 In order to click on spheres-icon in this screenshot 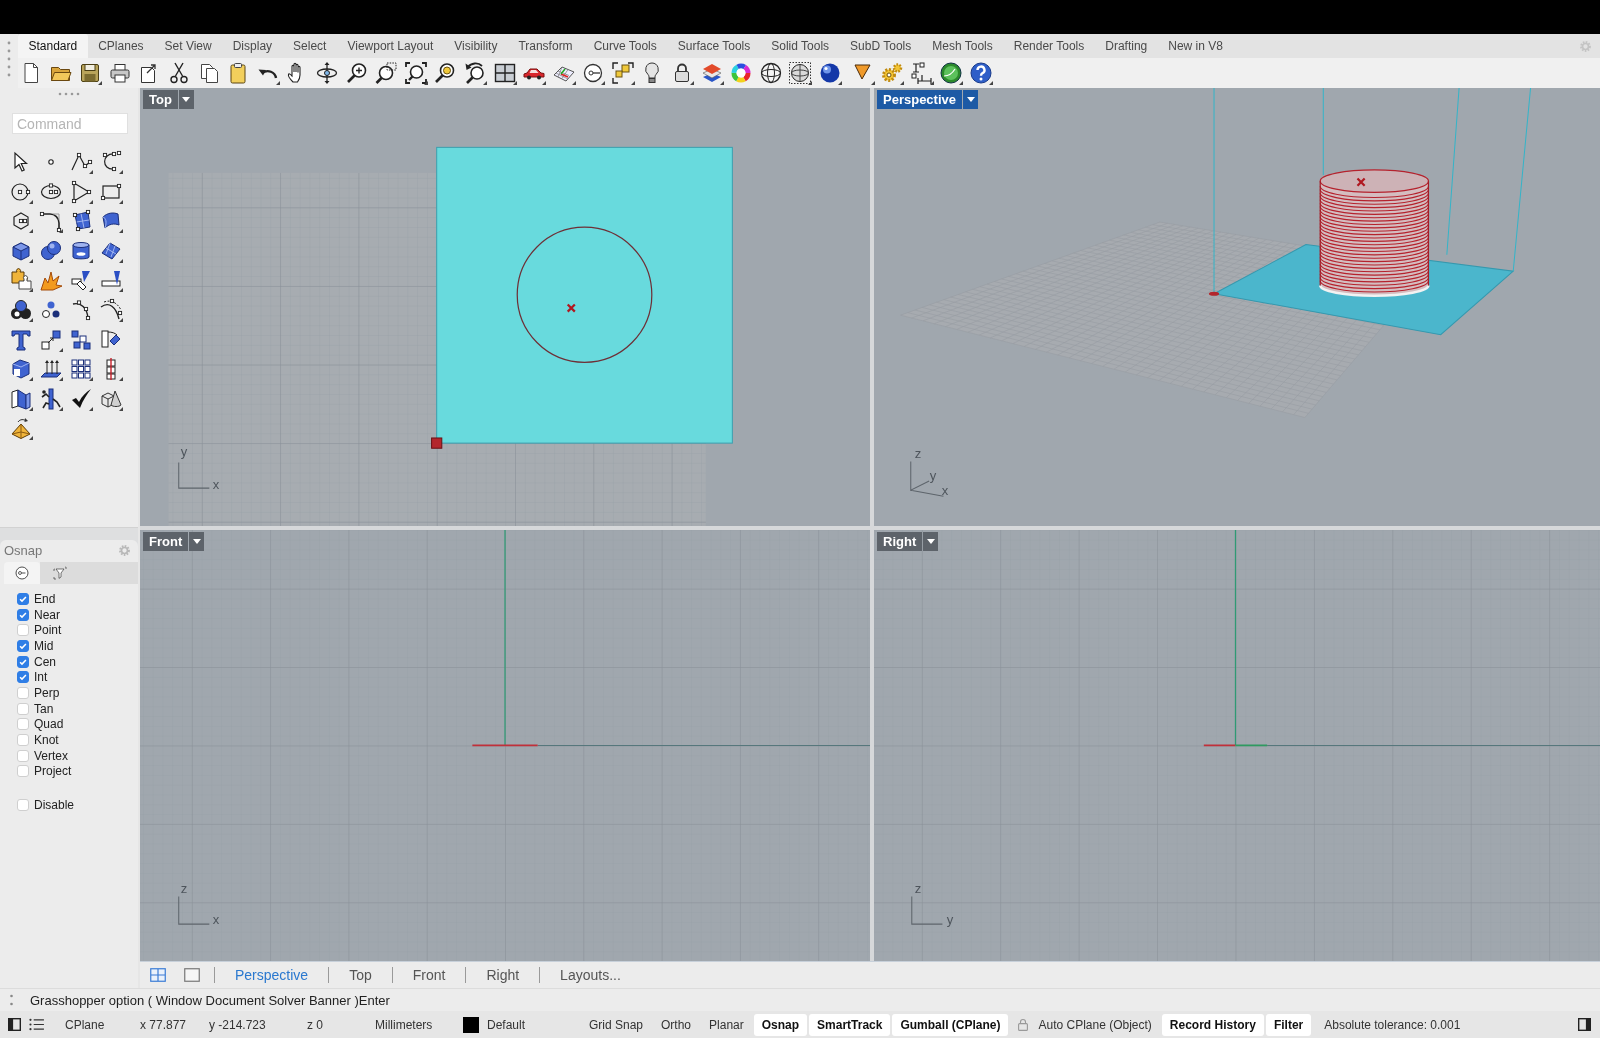, I will do `click(51, 250)`.